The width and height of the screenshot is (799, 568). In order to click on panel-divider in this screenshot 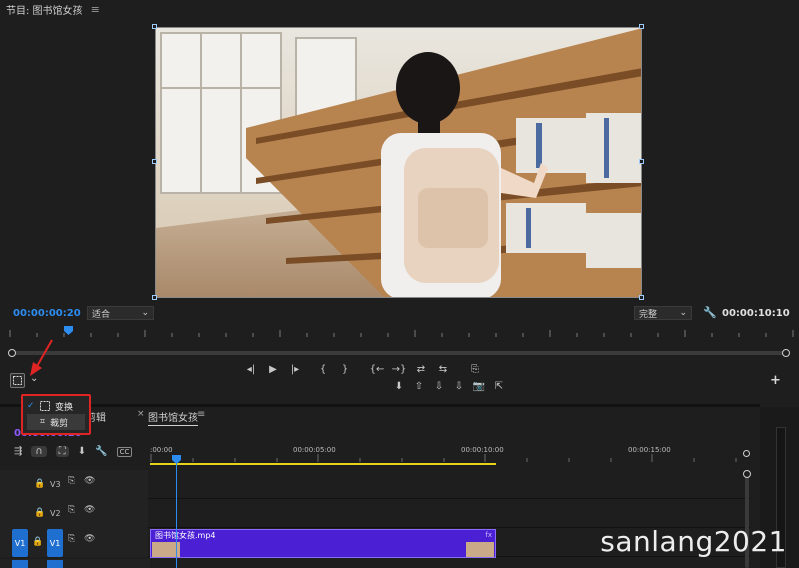, I will do `click(380, 405)`.